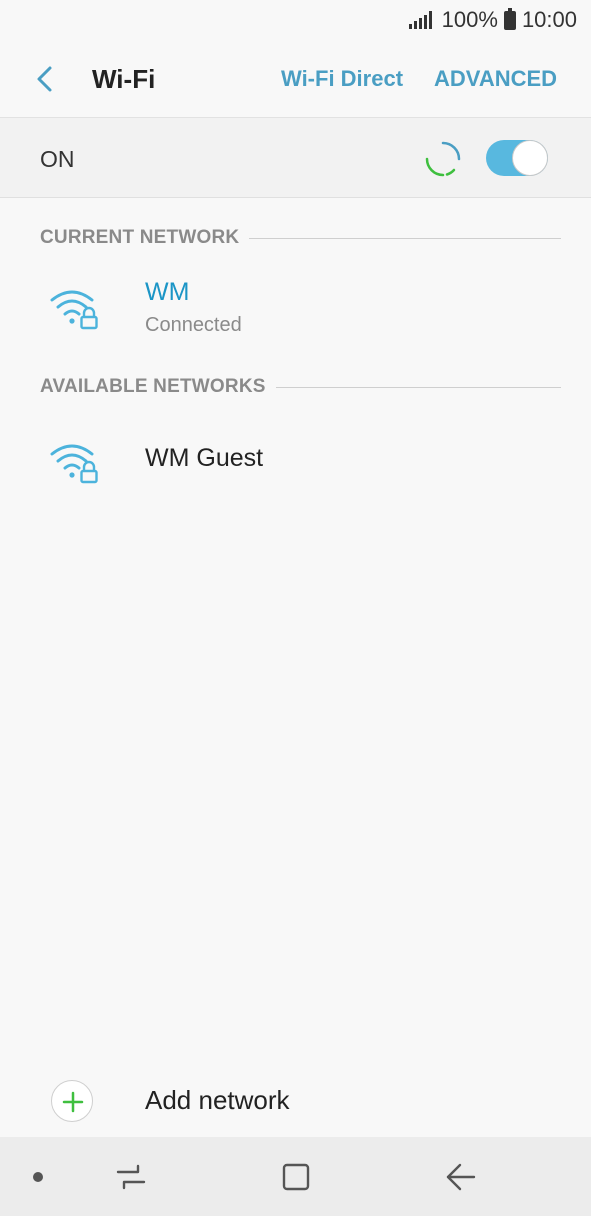  Describe the element at coordinates (57, 159) in the screenshot. I see `toggle-label: ON` at that location.